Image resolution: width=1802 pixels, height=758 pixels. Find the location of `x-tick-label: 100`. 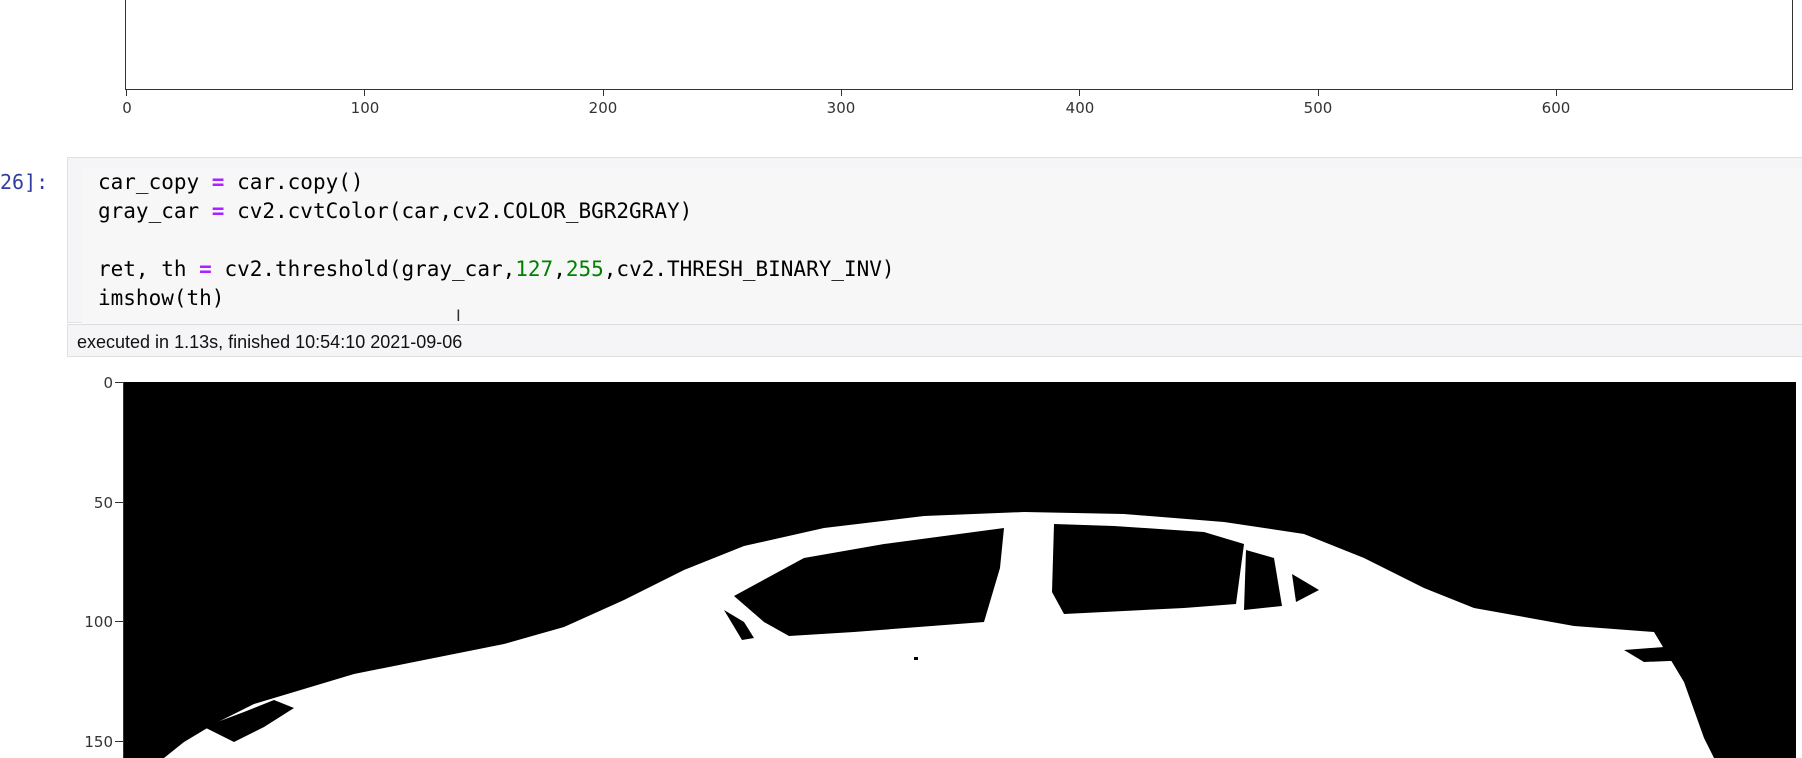

x-tick-label: 100 is located at coordinates (365, 108).